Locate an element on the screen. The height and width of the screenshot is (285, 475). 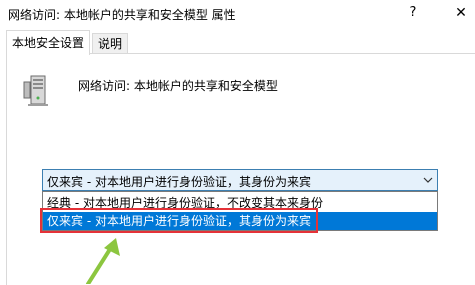
tab-strip: 本地安全设置 说明 is located at coordinates (237, 42).